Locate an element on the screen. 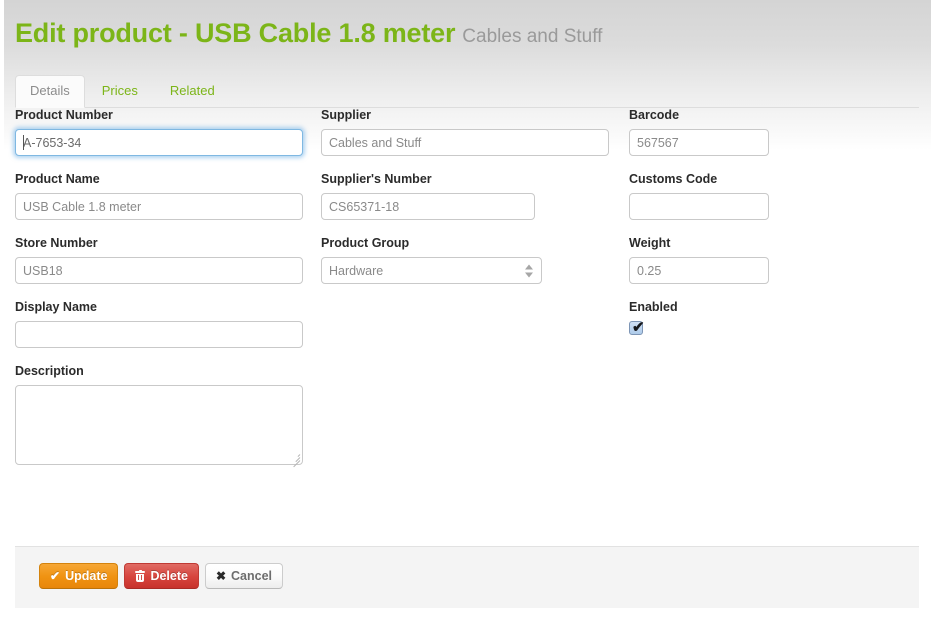  display-name-input is located at coordinates (159, 334).